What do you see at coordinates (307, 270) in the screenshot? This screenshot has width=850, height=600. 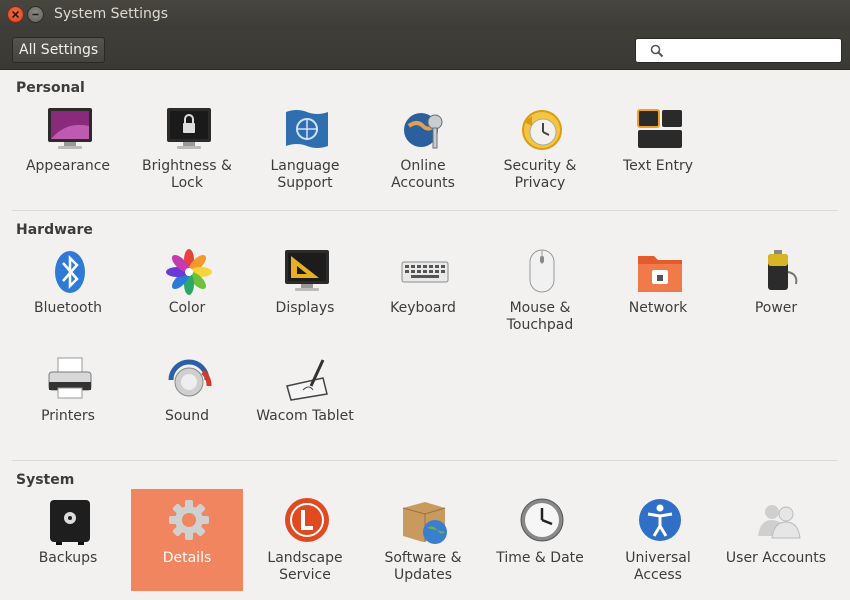 I see `displays-icon` at bounding box center [307, 270].